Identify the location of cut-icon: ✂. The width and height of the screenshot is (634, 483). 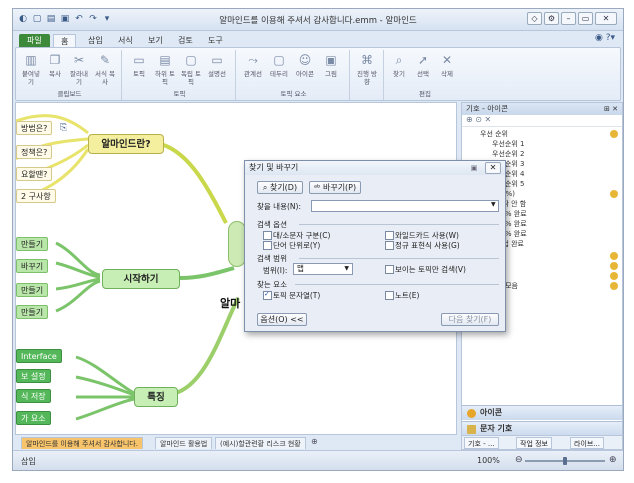
(79, 60).